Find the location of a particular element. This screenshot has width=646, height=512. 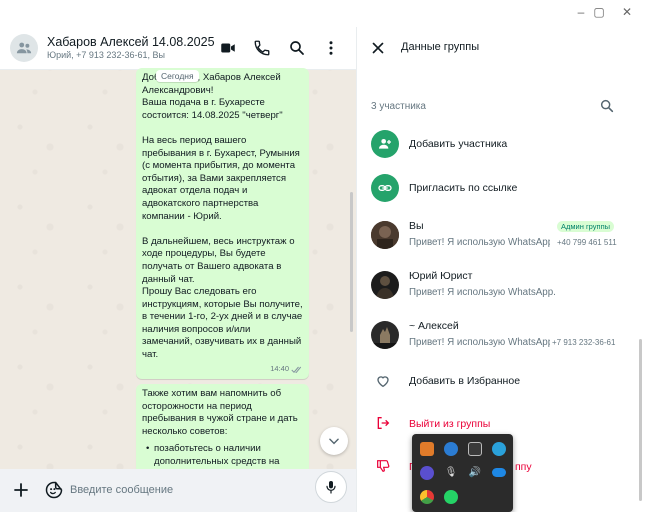

volume-tray-icon: 🔊 is located at coordinates (475, 473).